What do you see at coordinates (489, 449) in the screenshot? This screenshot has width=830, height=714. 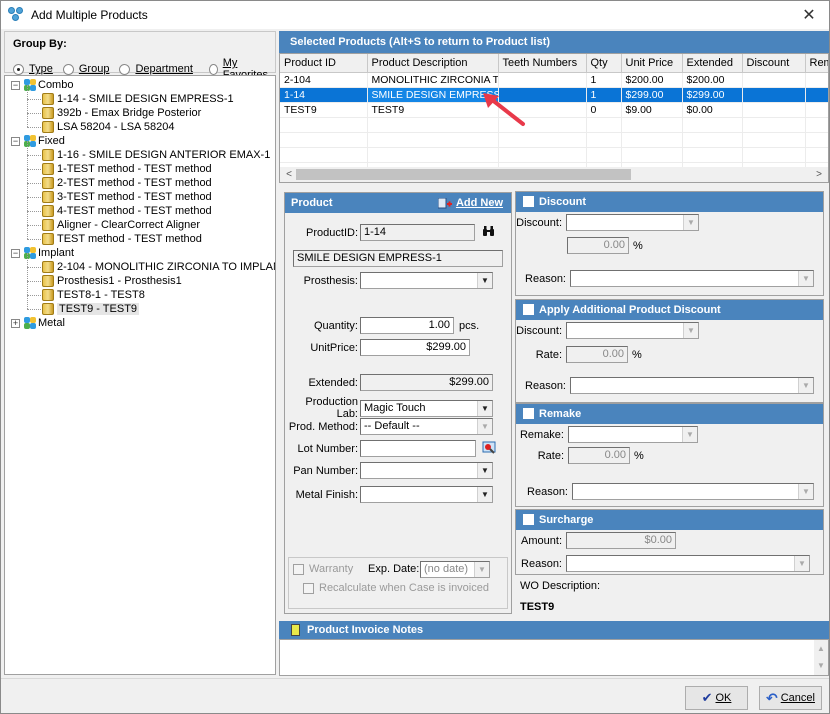 I see `lot-lookup-icon` at bounding box center [489, 449].